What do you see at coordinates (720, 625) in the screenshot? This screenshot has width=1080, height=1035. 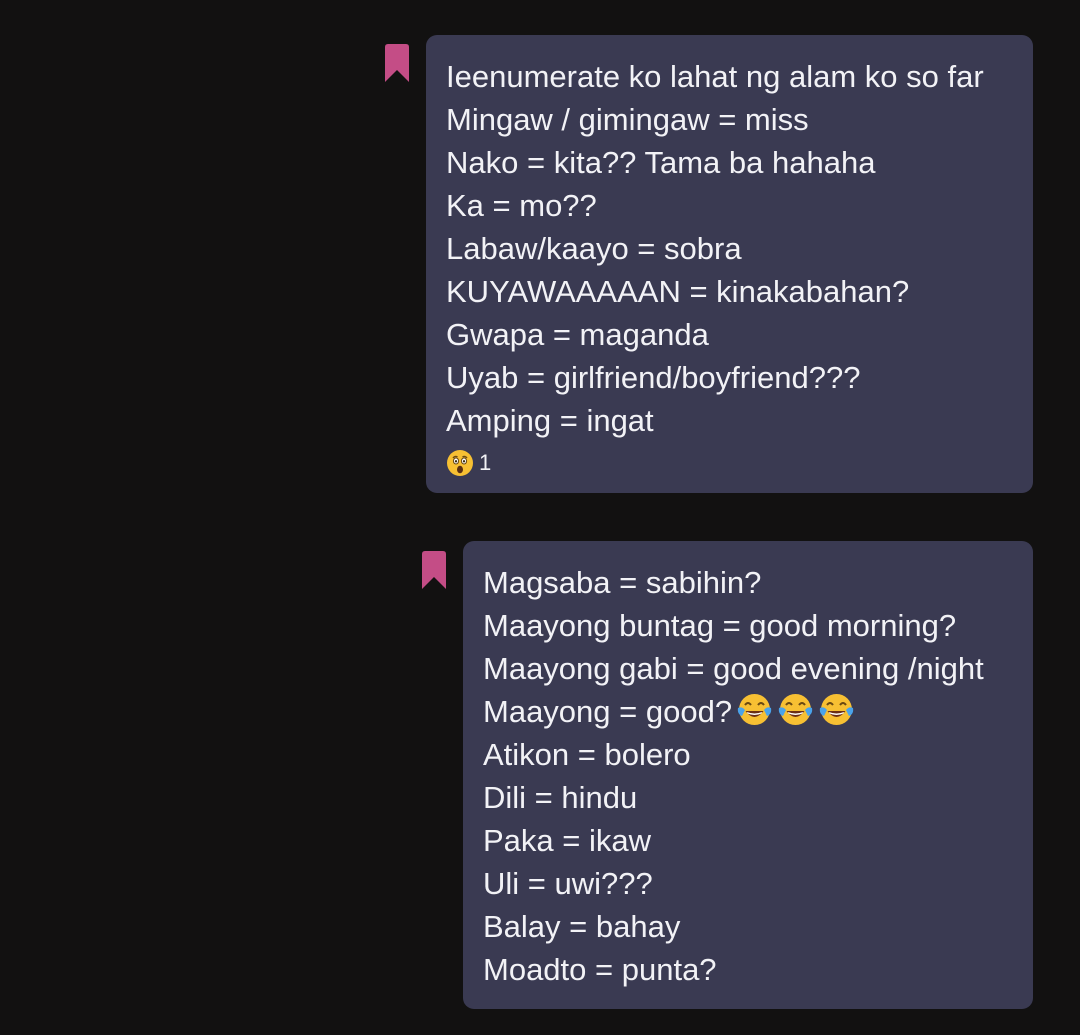 I see `message-line: Maayong buntag = good morning?` at bounding box center [720, 625].